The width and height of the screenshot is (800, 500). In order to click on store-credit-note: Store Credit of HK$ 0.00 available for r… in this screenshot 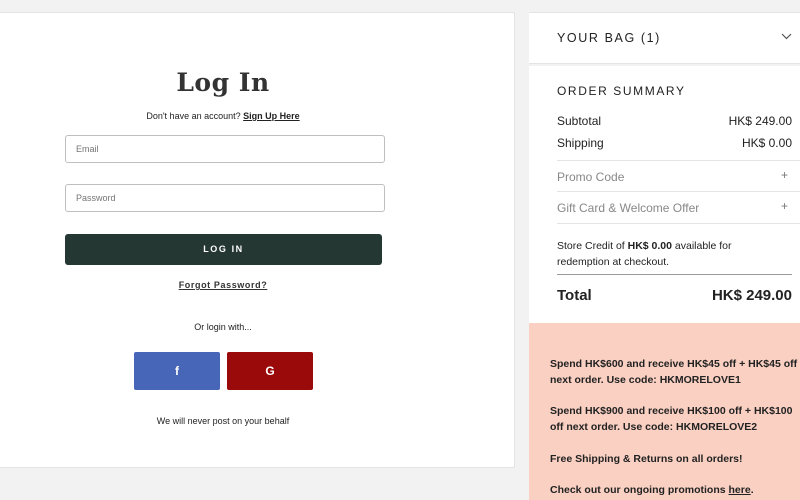, I will do `click(657, 254)`.